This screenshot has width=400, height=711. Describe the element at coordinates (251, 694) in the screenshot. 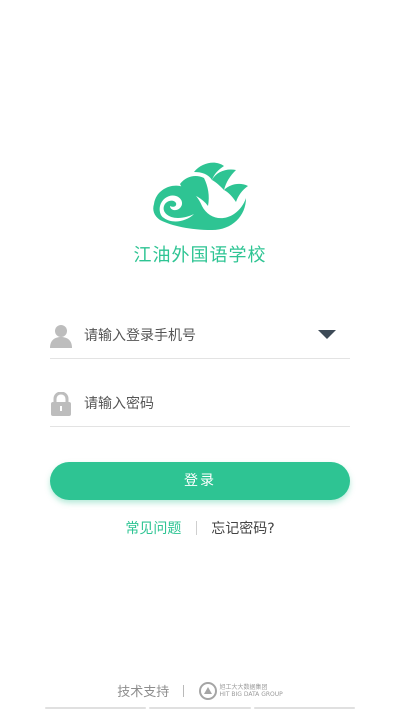

I see `group-name-en: HIT BIG DATA GROUP` at that location.